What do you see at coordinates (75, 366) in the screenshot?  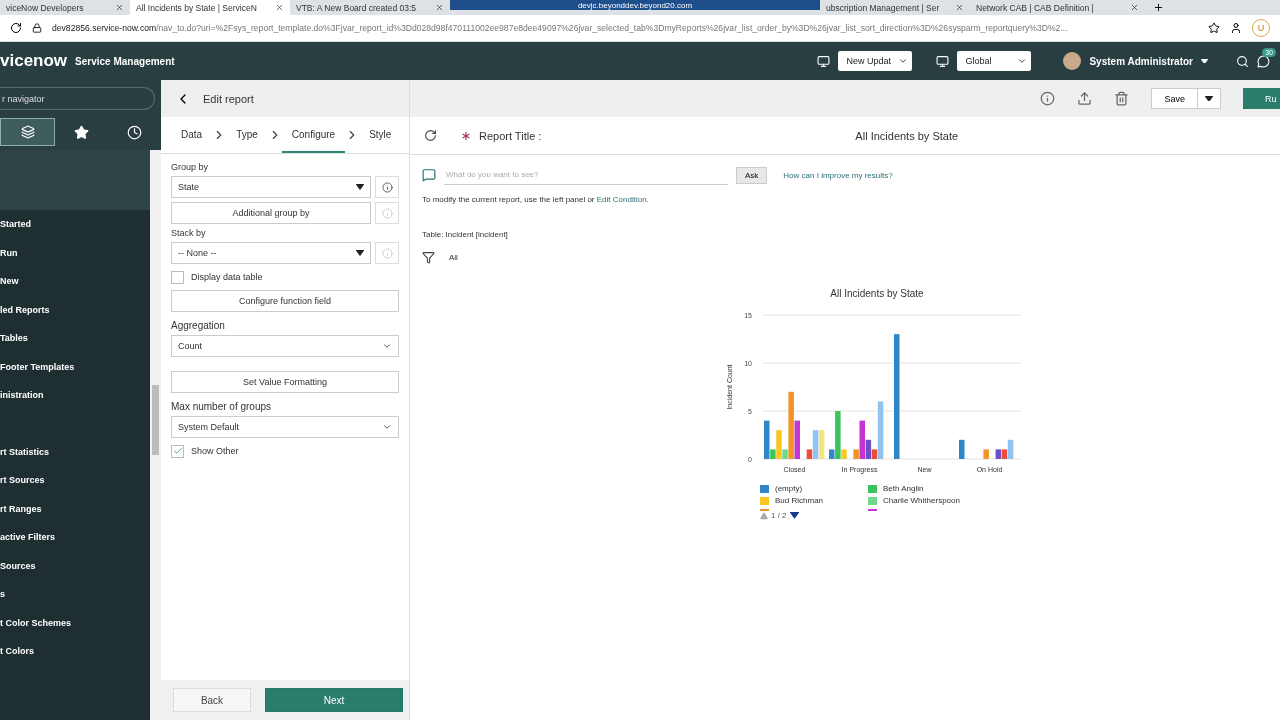 I see `navigator-item: Footer Templates` at bounding box center [75, 366].